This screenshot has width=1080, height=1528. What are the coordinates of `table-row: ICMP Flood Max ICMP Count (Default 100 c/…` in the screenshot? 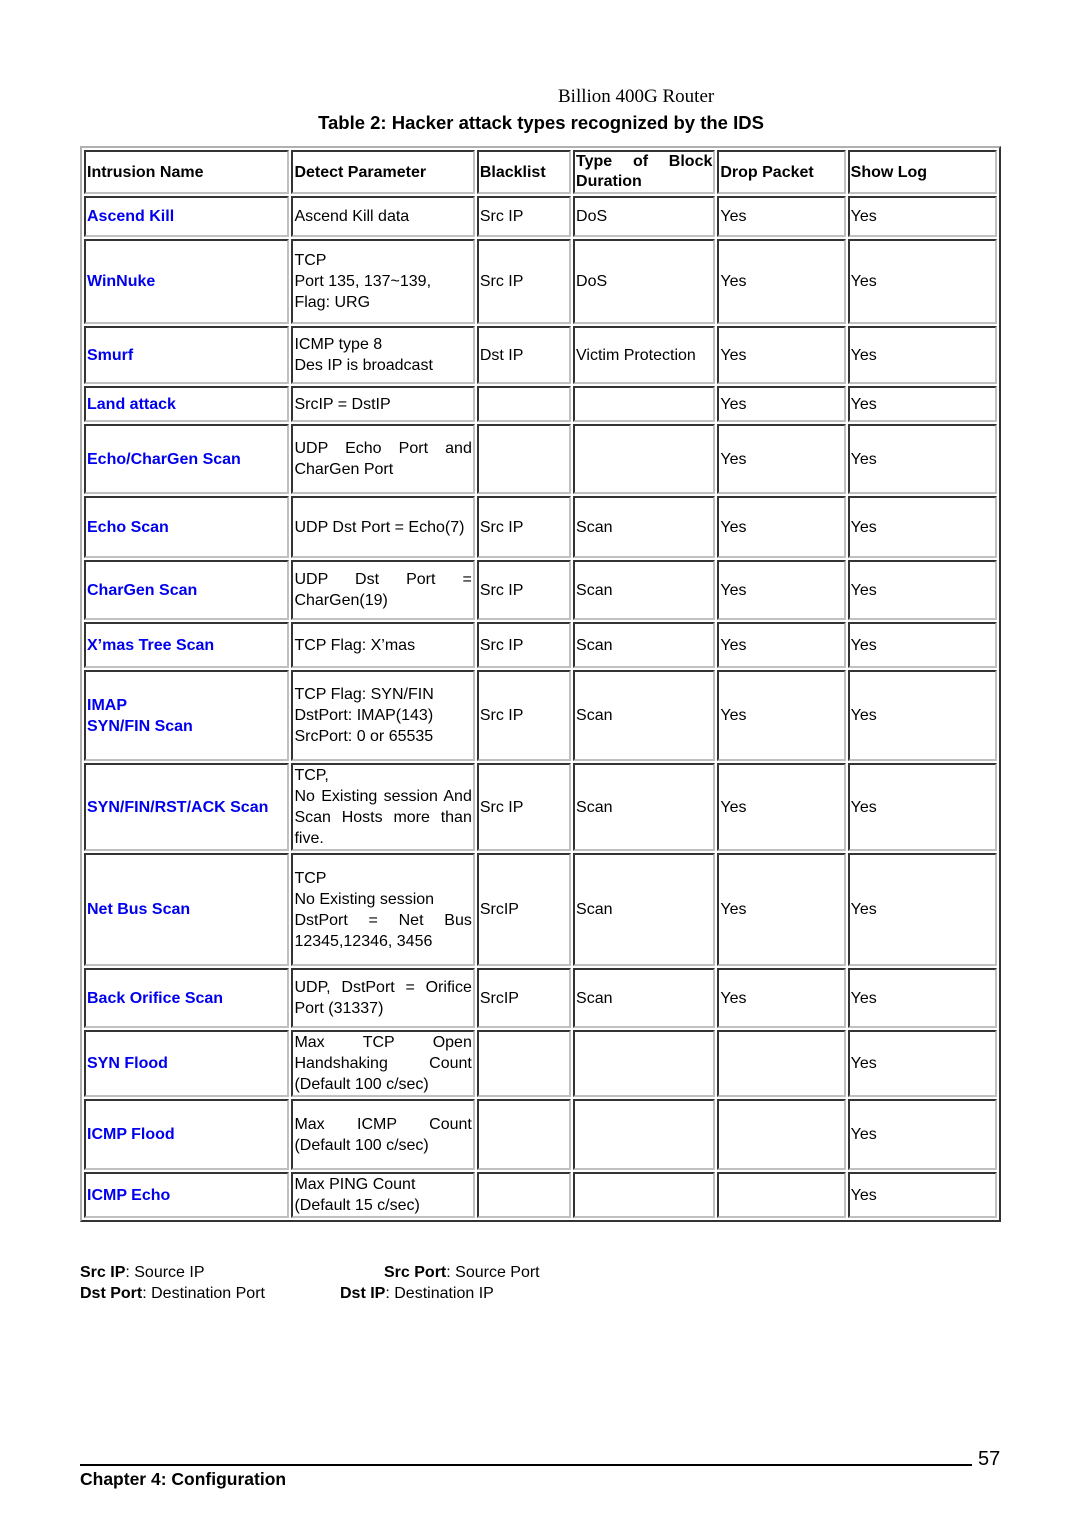 It's located at (540, 1134).